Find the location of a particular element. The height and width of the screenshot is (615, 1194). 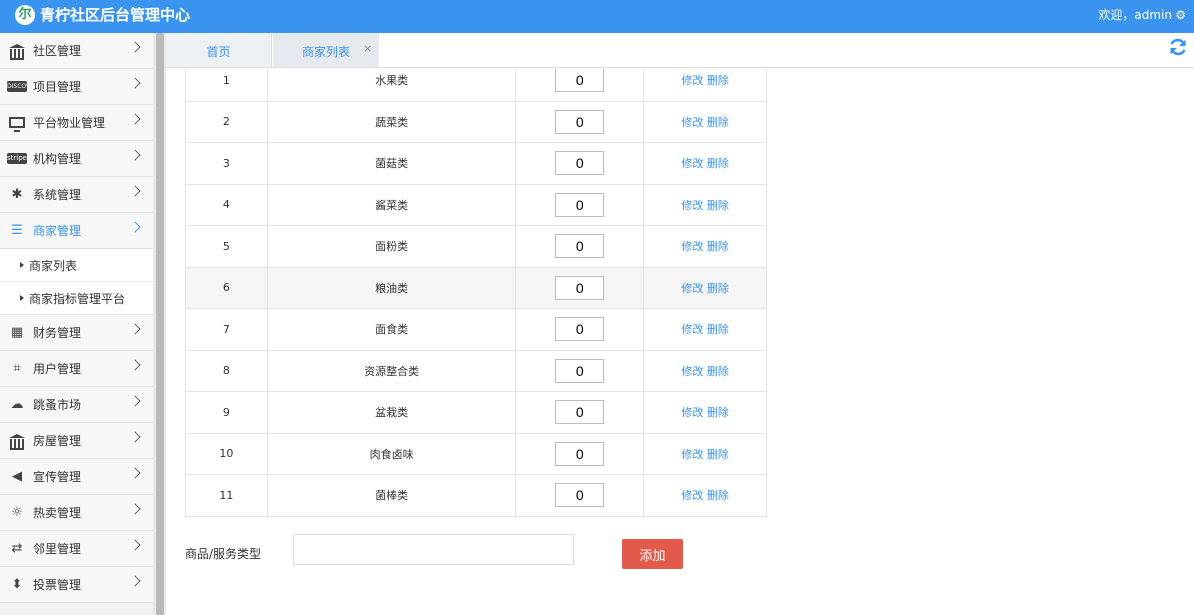

sidebar-scrollbar-thumb is located at coordinates (160, 324).